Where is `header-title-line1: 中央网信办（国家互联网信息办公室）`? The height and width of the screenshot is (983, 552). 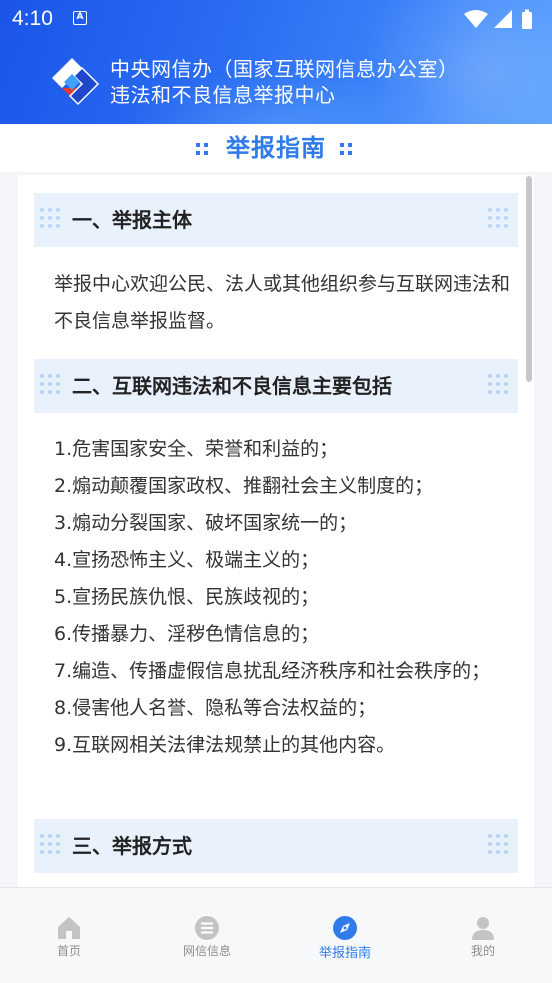
header-title-line1: 中央网信办（国家互联网信息办公室） is located at coordinates (284, 69).